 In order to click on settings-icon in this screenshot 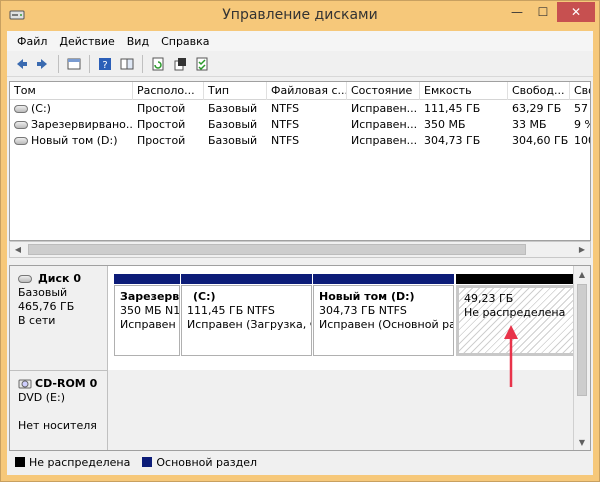, I will do `click(180, 64)`.